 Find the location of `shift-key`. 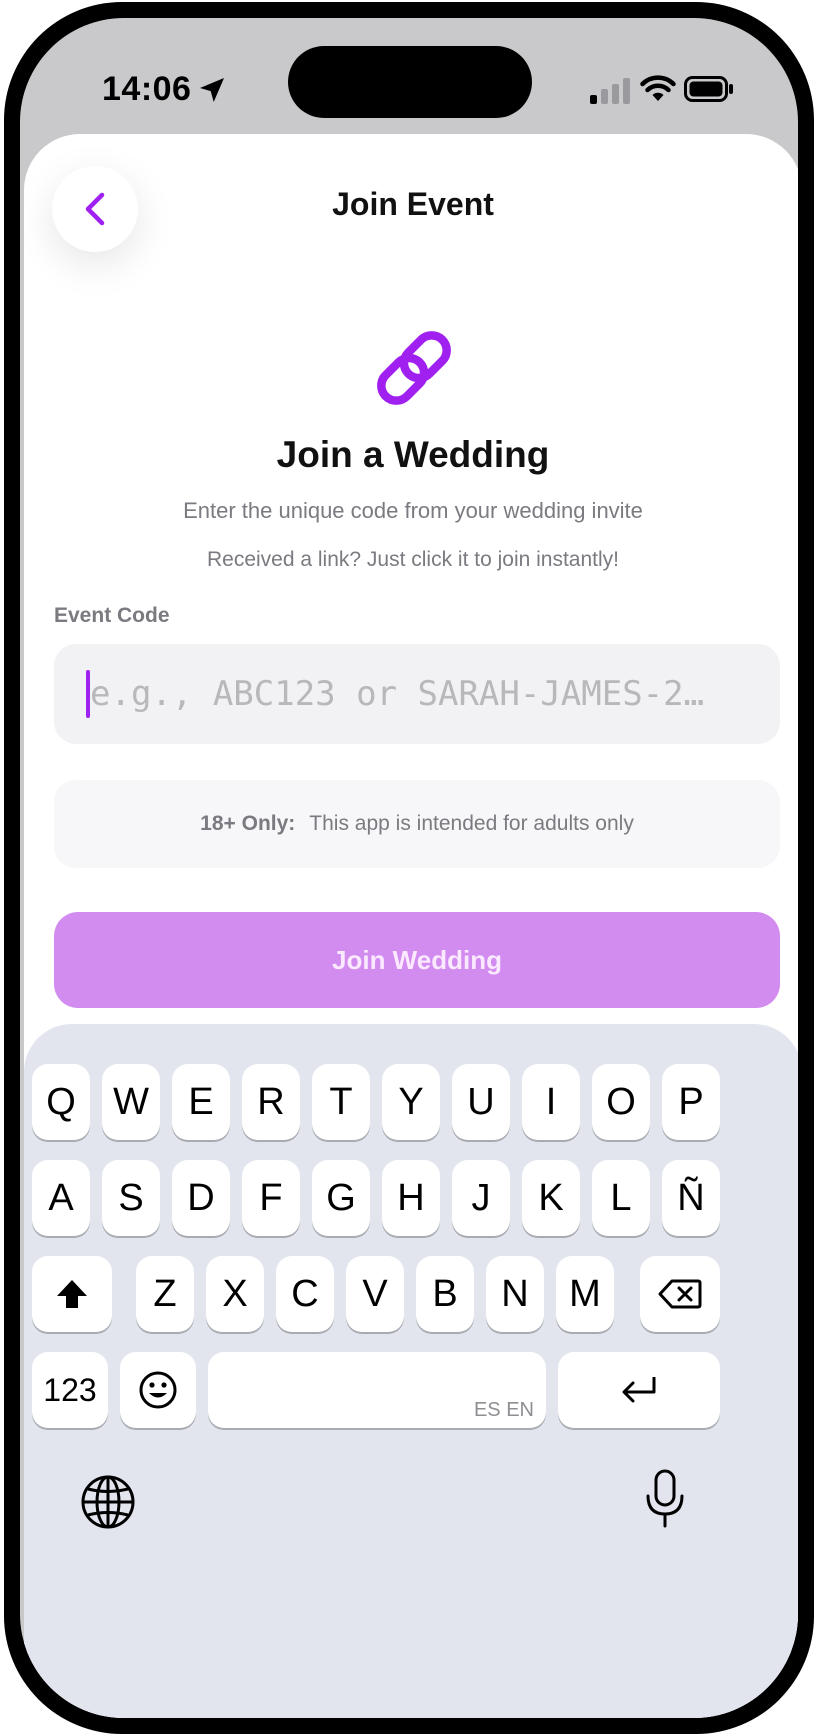

shift-key is located at coordinates (72, 1294).